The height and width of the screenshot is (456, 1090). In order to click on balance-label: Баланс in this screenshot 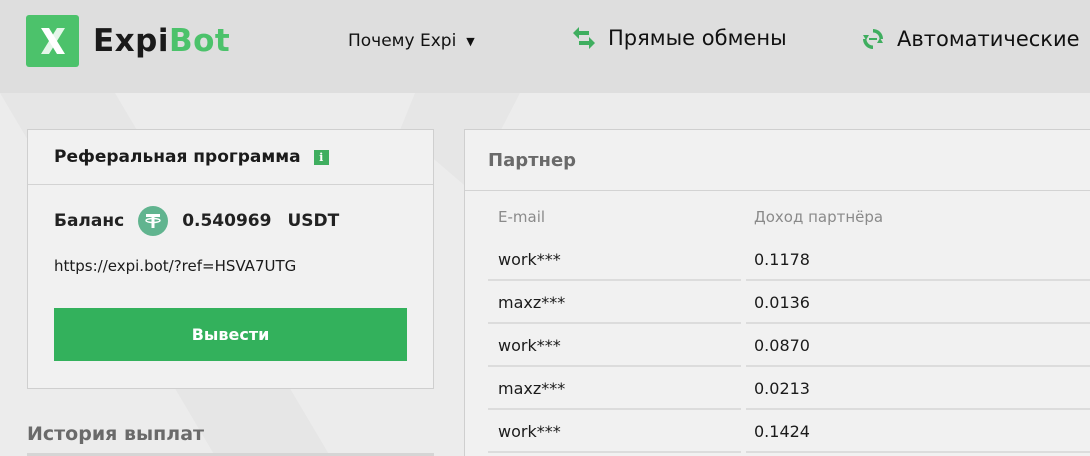, I will do `click(89, 221)`.